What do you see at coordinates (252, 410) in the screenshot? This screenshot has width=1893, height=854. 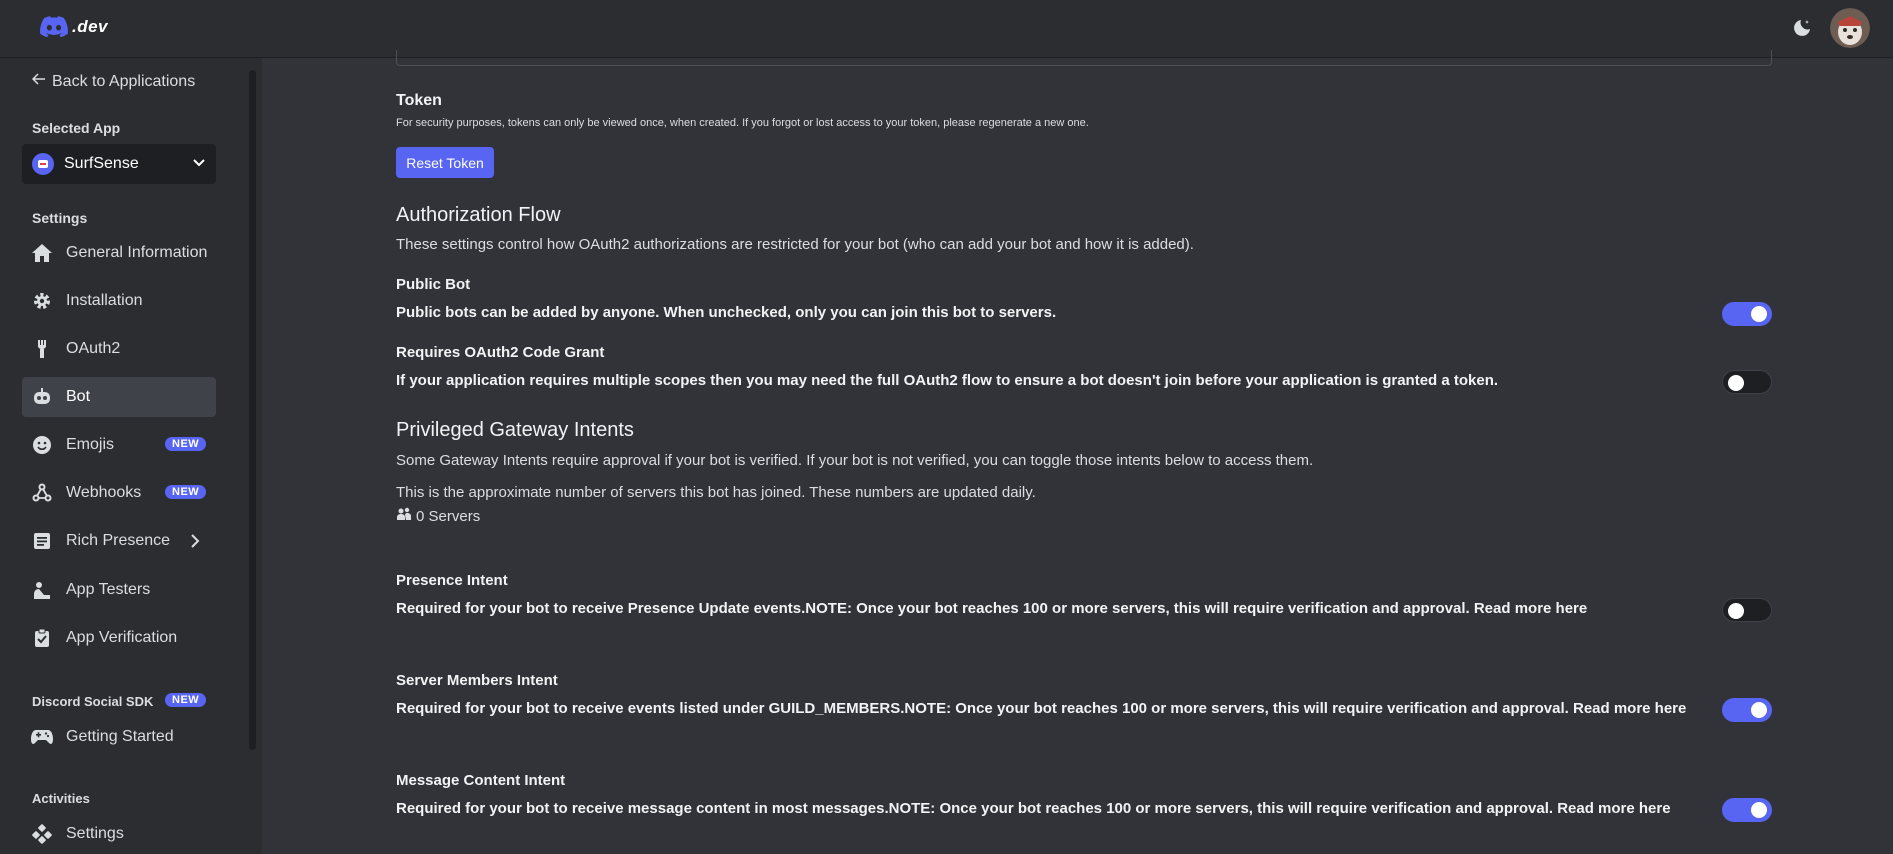 I see `sidebar-scrollbar` at bounding box center [252, 410].